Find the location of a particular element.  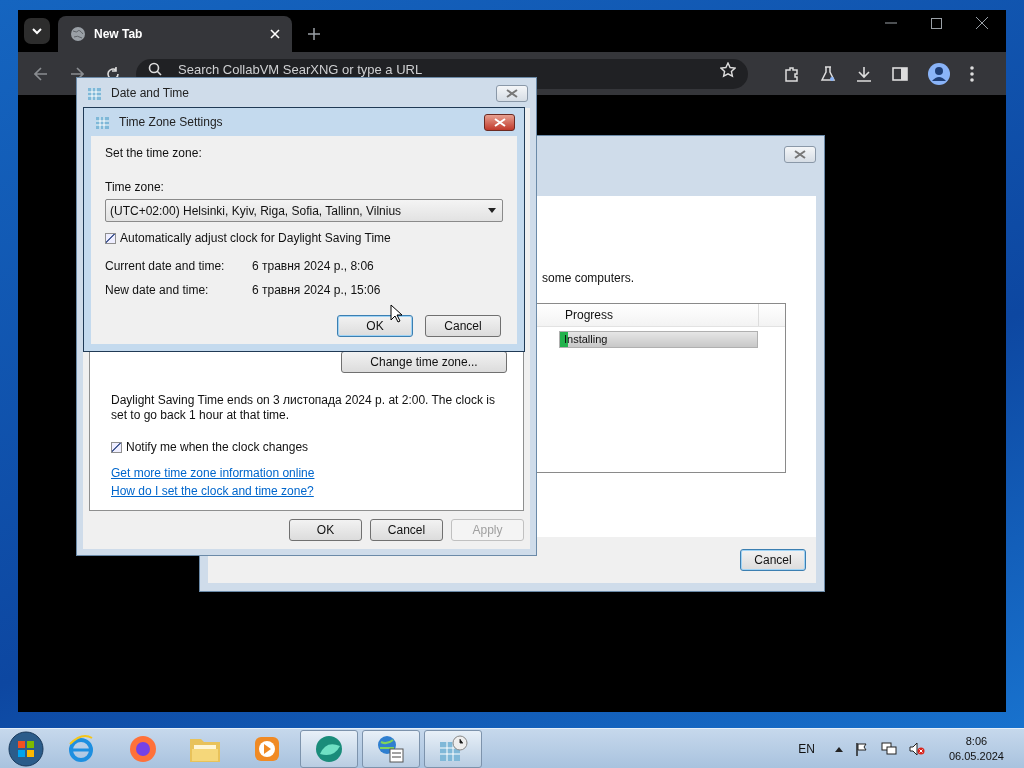

checkbox-label: Notify me when the clock changes is located at coordinates (217, 447).